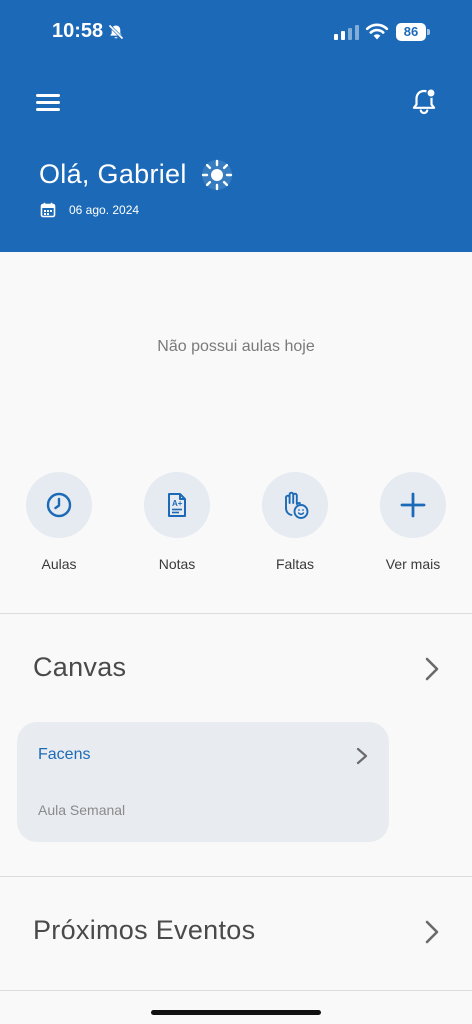 This screenshot has width=472, height=1024. I want to click on quick-action-label: Notas, so click(177, 564).